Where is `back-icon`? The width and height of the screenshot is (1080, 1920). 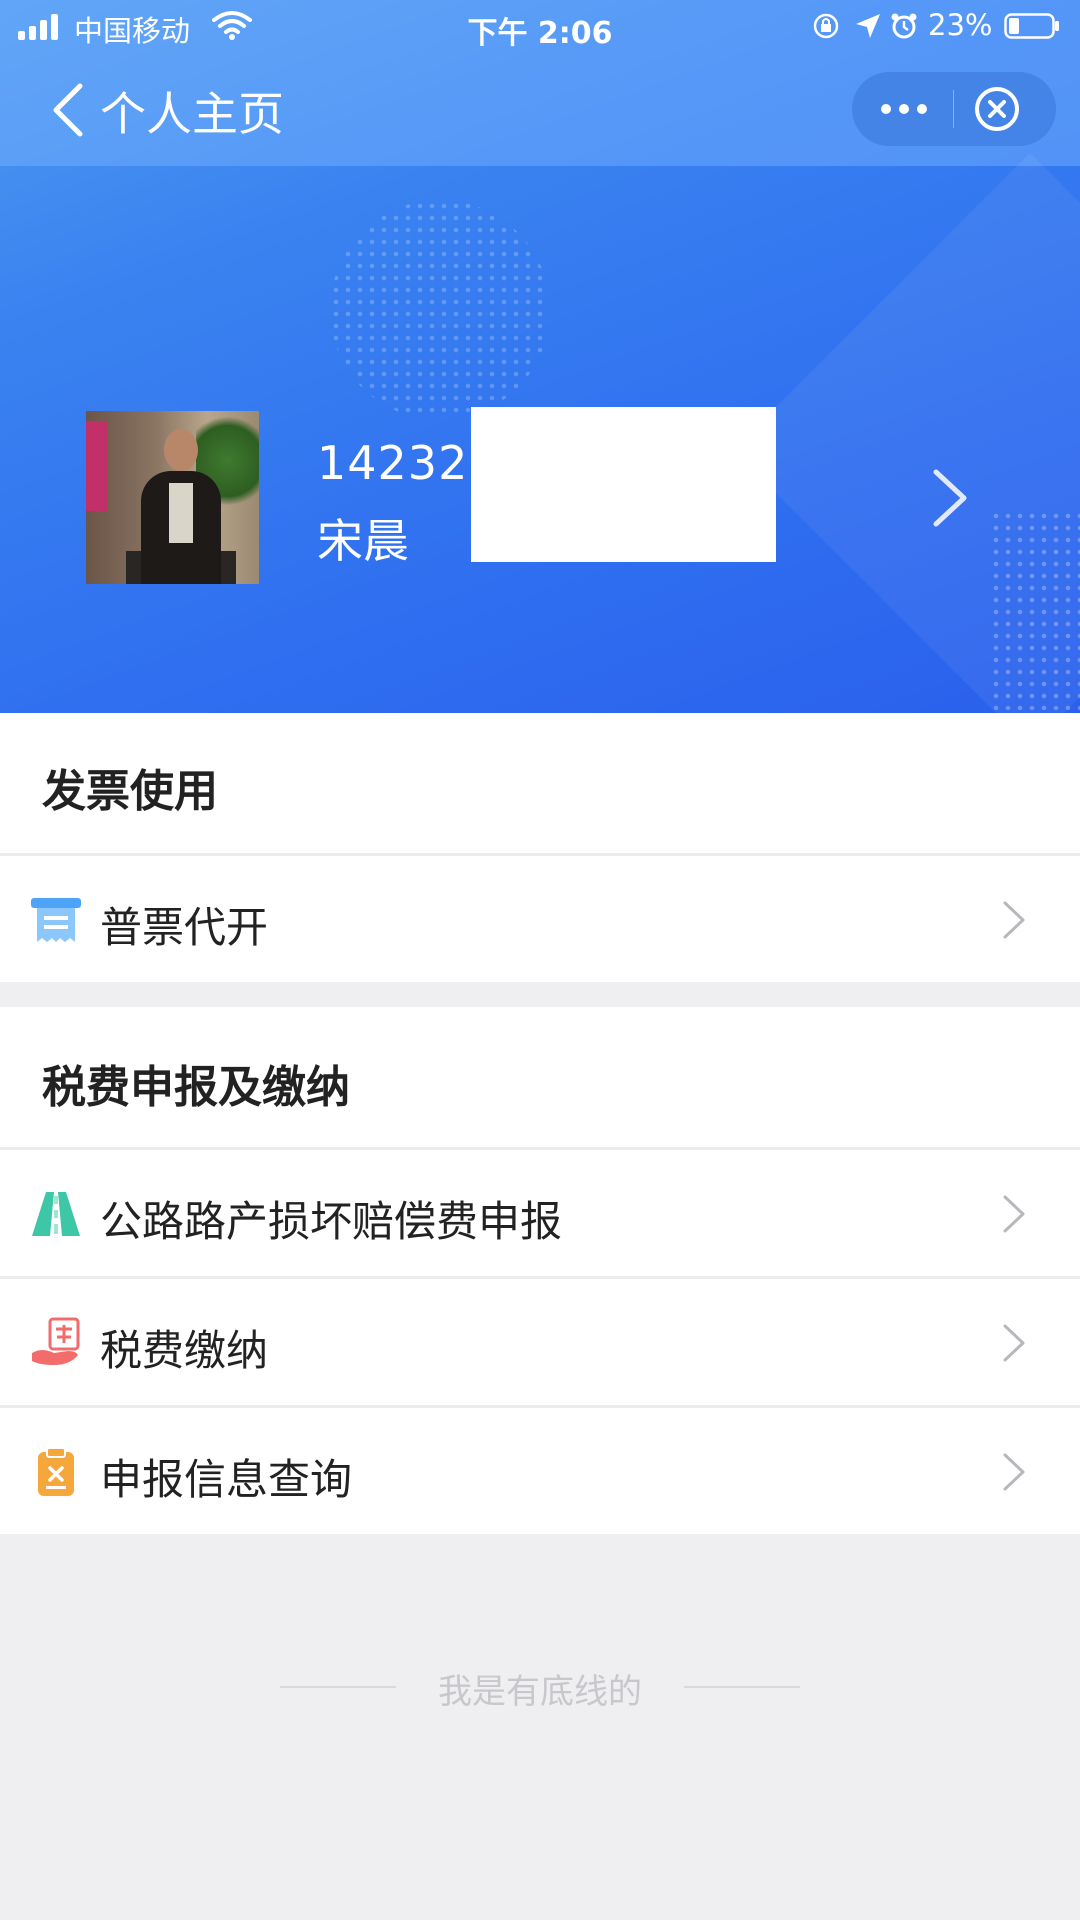
back-icon is located at coordinates (67, 110).